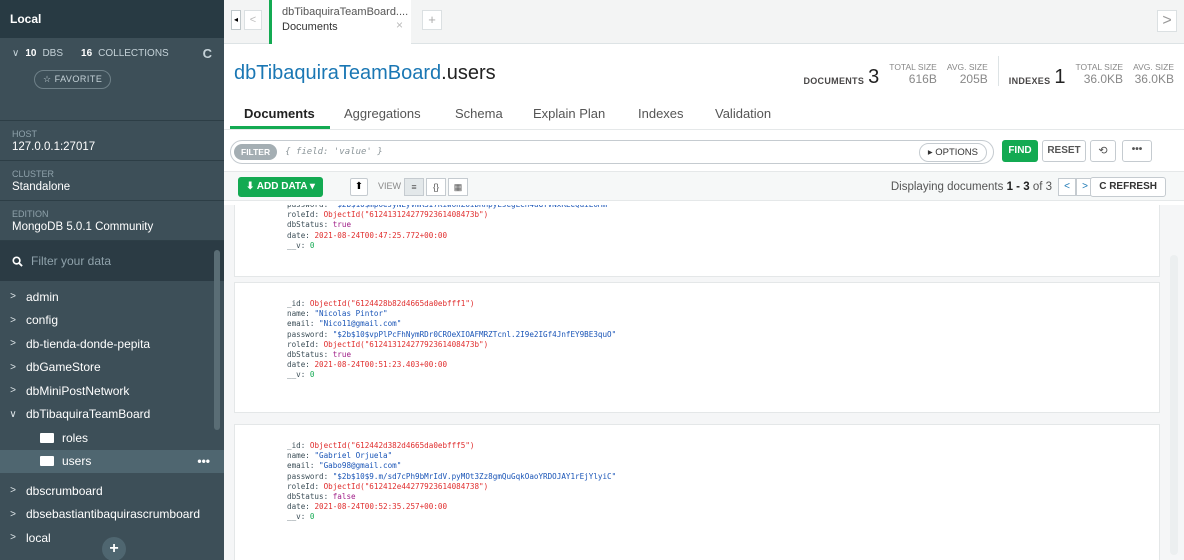 This screenshot has height=560, width=1184. Describe the element at coordinates (301, 344) in the screenshot. I see `field-key: roleId` at that location.